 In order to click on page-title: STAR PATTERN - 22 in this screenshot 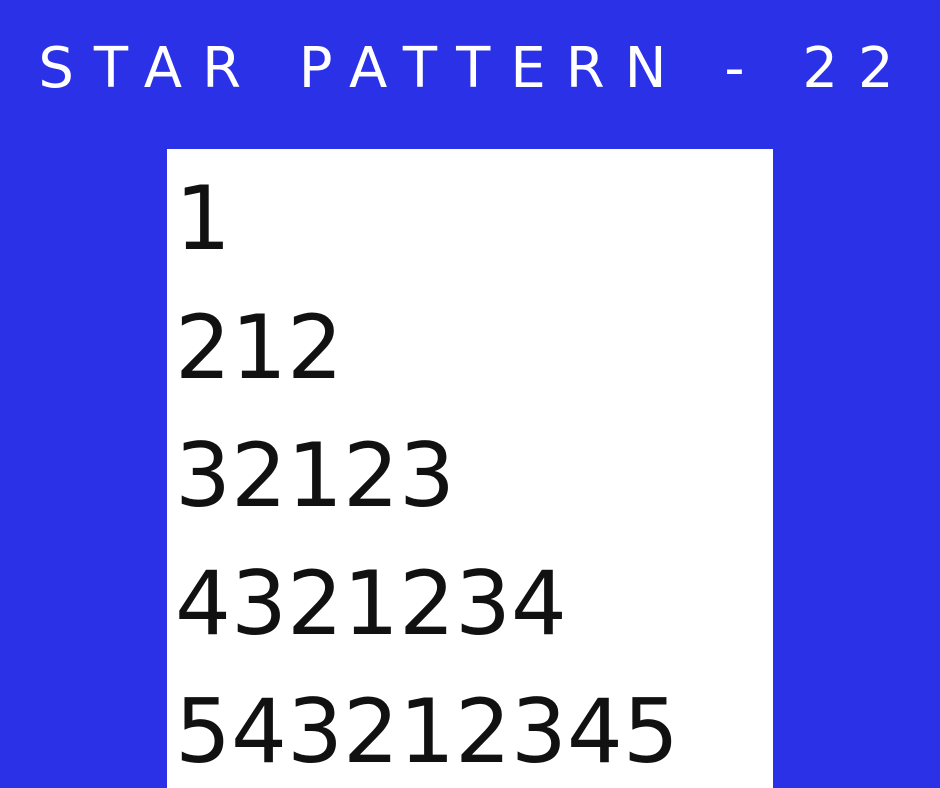, I will do `click(476, 68)`.